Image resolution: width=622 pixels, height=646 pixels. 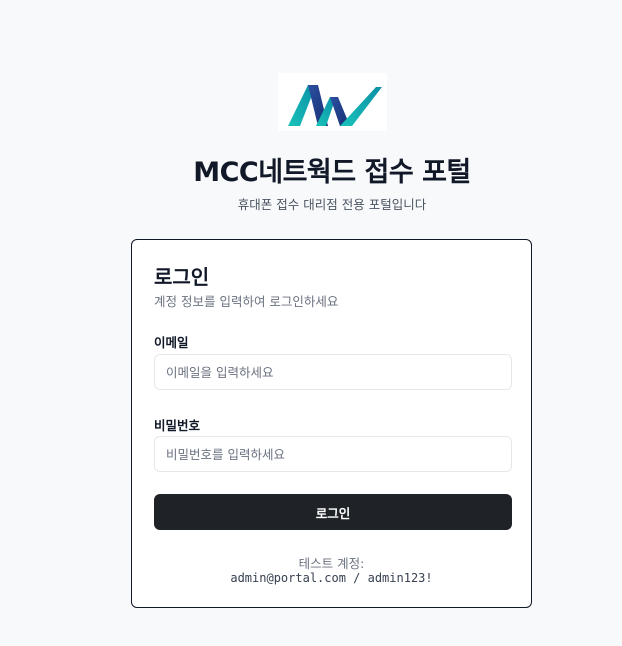 What do you see at coordinates (171, 342) in the screenshot?
I see `email-label: 이메일` at bounding box center [171, 342].